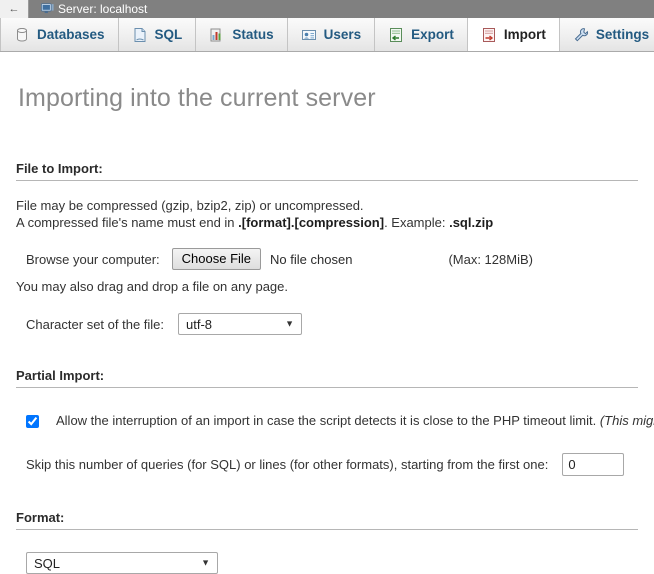 The width and height of the screenshot is (654, 574). Describe the element at coordinates (327, 378) in the screenshot. I see `partial-import-heading: Partial Import:` at that location.